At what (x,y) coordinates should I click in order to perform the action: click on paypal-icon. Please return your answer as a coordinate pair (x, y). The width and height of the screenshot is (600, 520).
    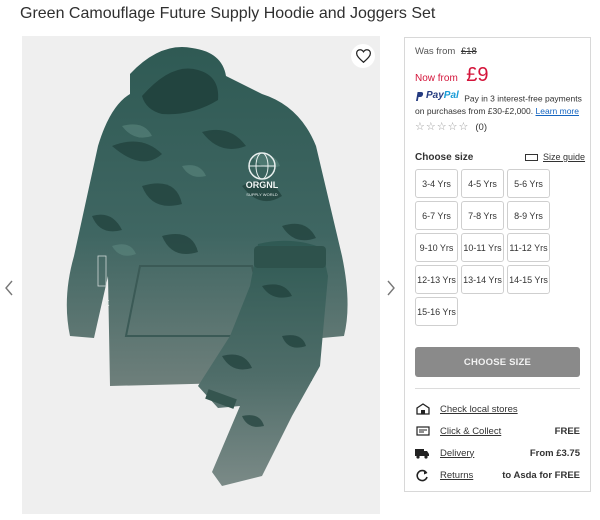
    Looking at the image, I should click on (420, 96).